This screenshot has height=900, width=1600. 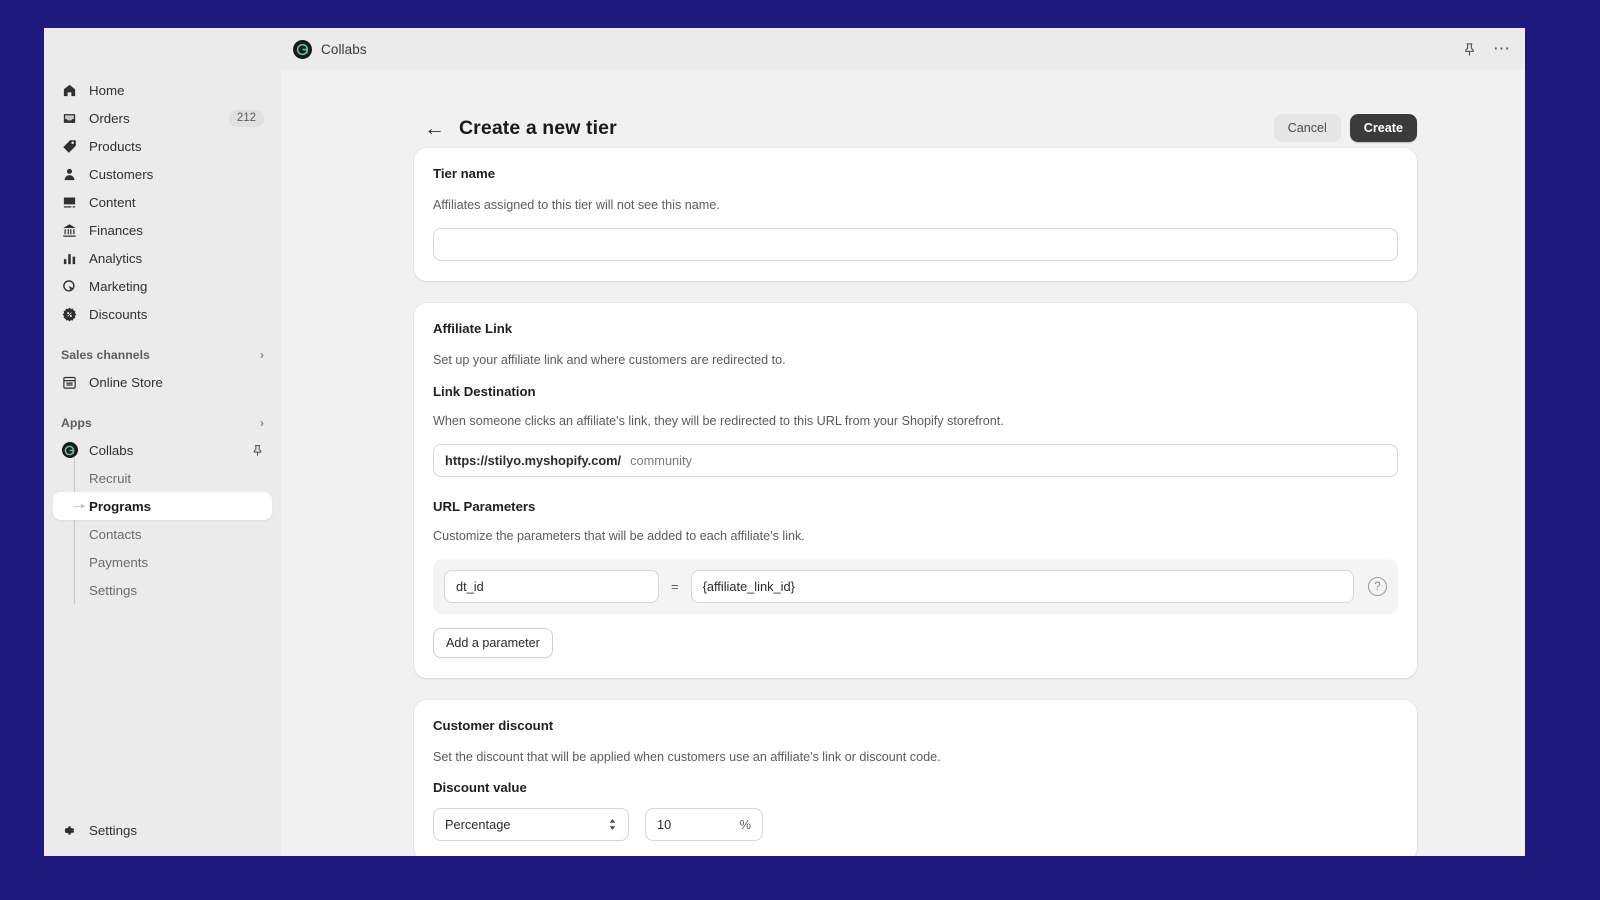 I want to click on sidebar-item-orders: Orders 212, so click(x=162, y=118).